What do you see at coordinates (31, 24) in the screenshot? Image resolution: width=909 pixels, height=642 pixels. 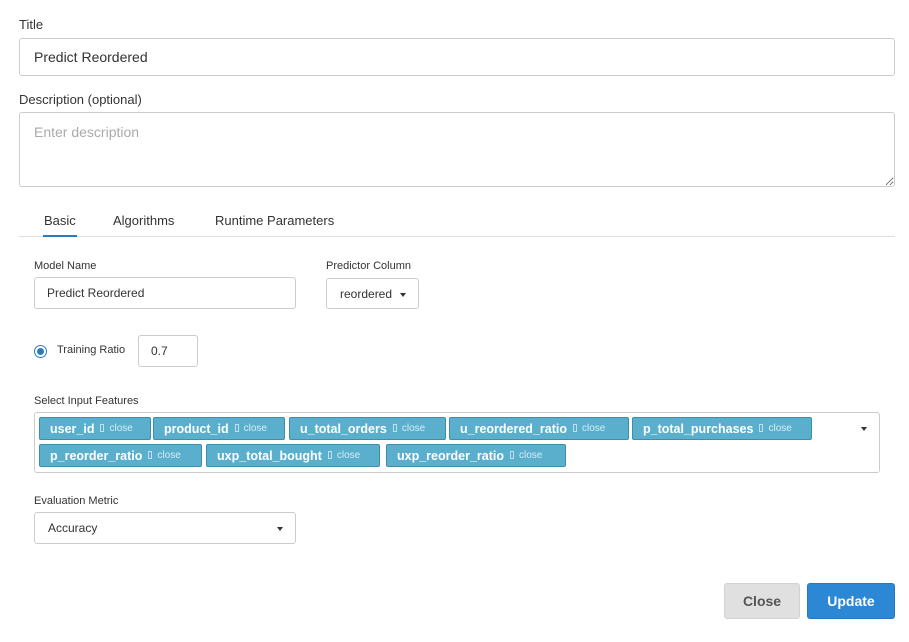 I see `title-label: Title` at bounding box center [31, 24].